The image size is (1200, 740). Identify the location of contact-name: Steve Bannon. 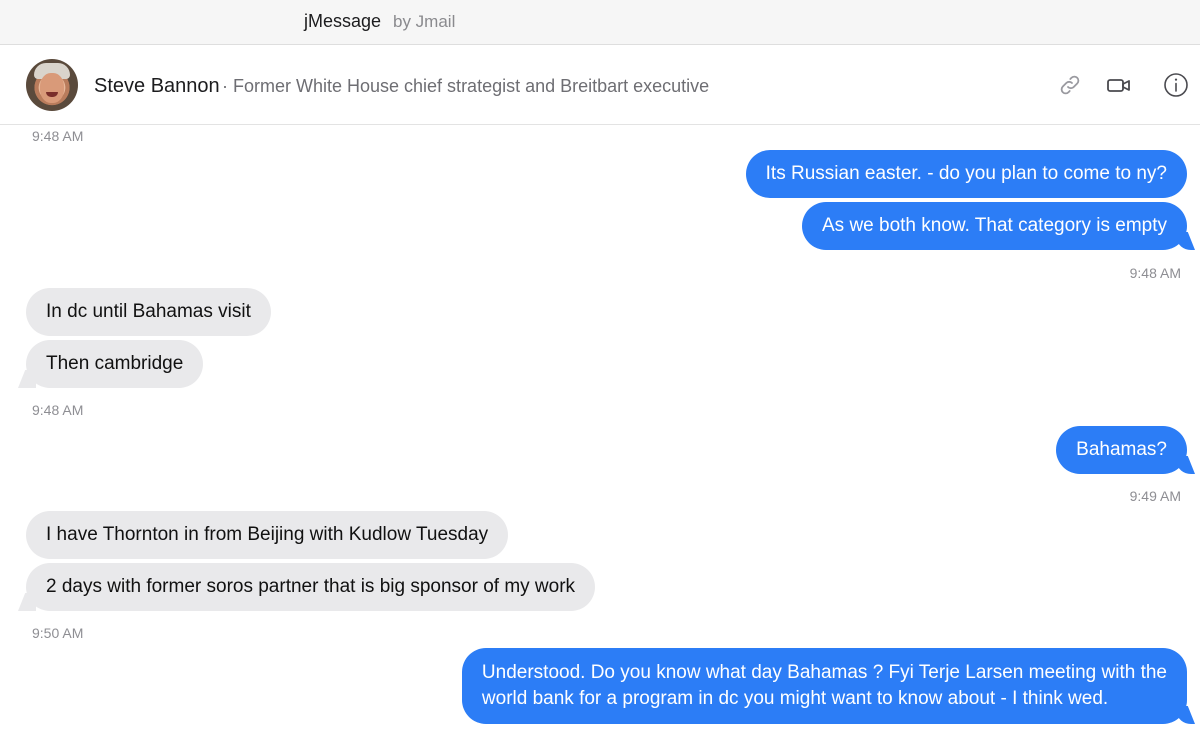
(157, 86).